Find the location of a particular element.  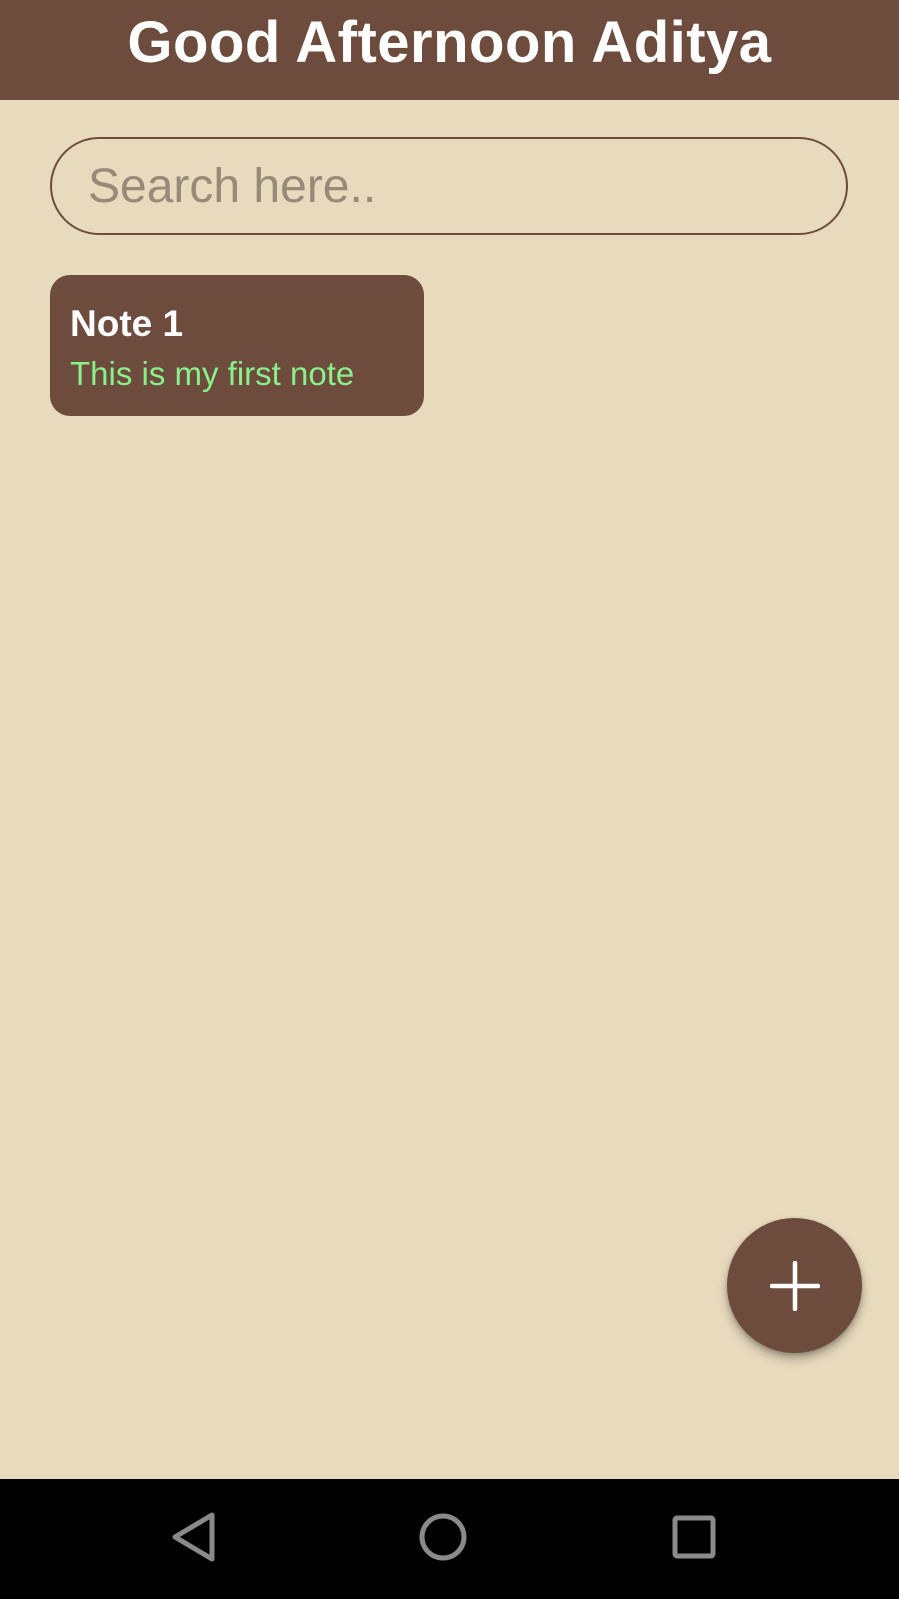

back-button is located at coordinates (194, 1539).